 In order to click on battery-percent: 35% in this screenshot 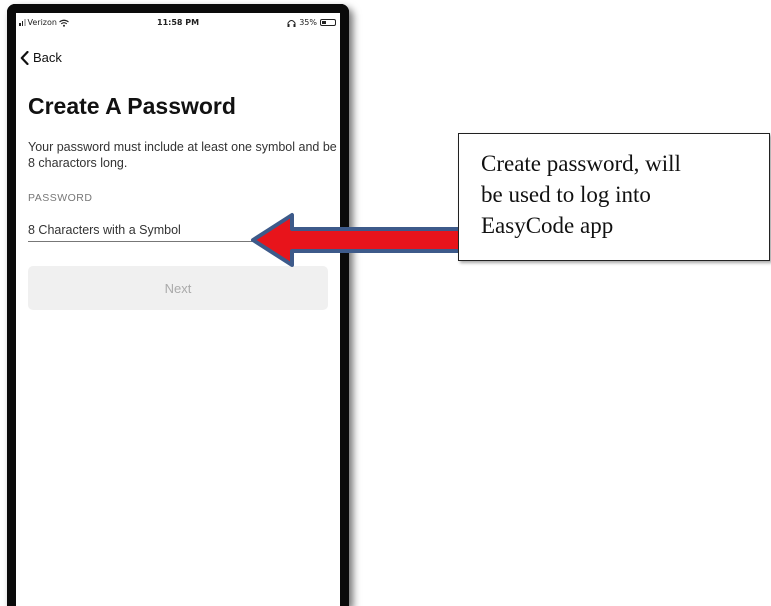, I will do `click(308, 22)`.